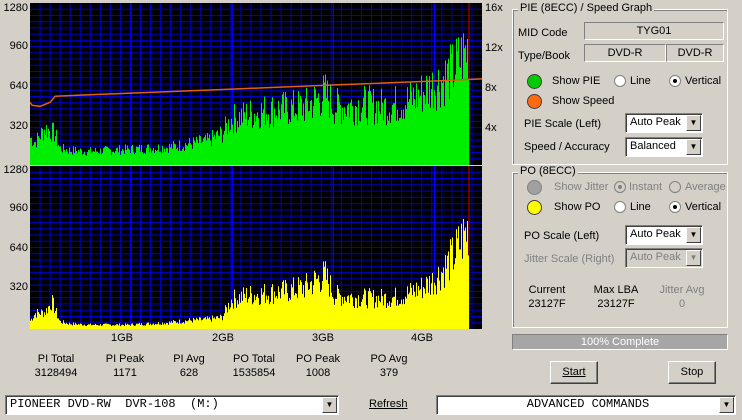  Describe the element at coordinates (620, 207) in the screenshot. I see `po-line-radio` at that location.